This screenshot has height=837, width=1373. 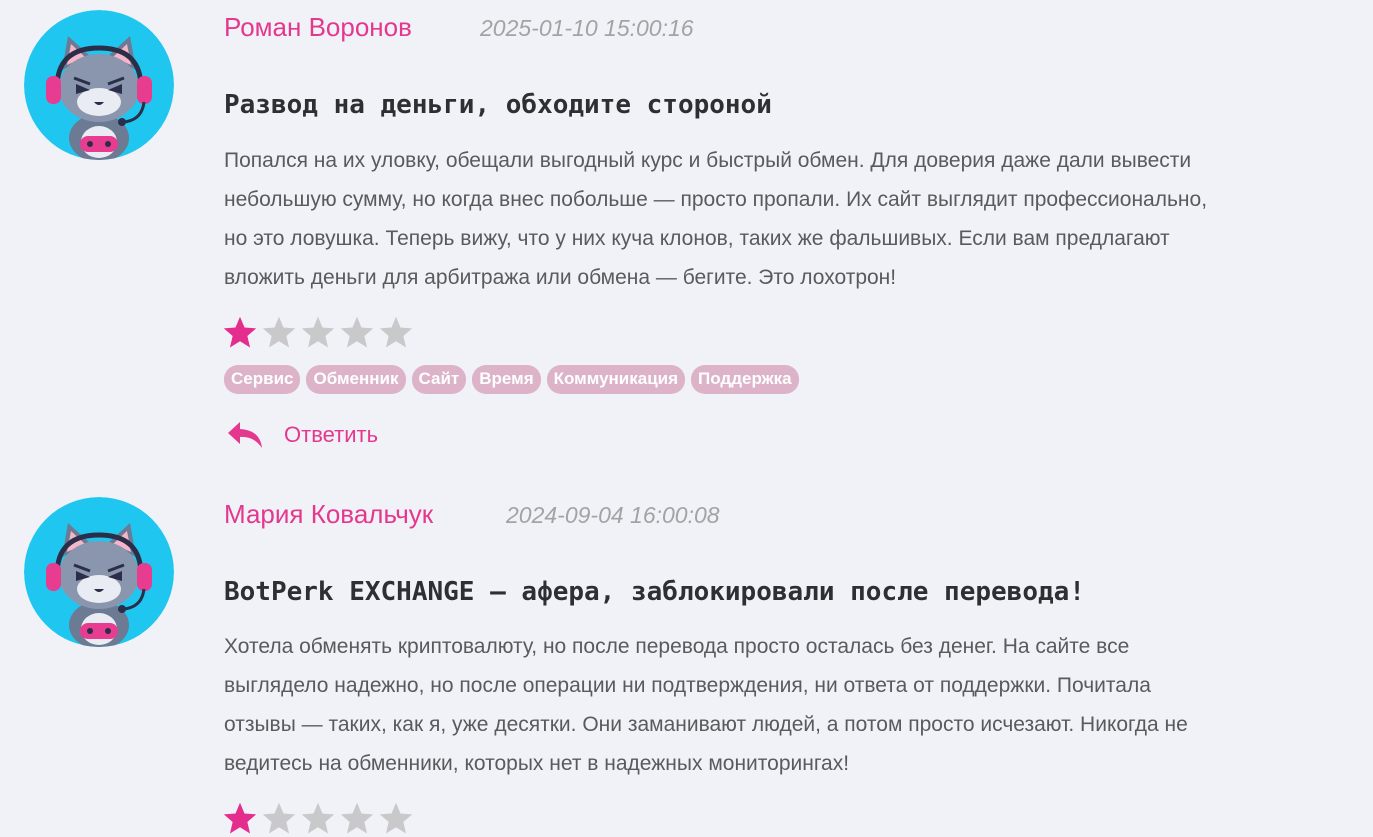 What do you see at coordinates (587, 28) in the screenshot?
I see `review-date: 2025-01-10 15:00:16` at bounding box center [587, 28].